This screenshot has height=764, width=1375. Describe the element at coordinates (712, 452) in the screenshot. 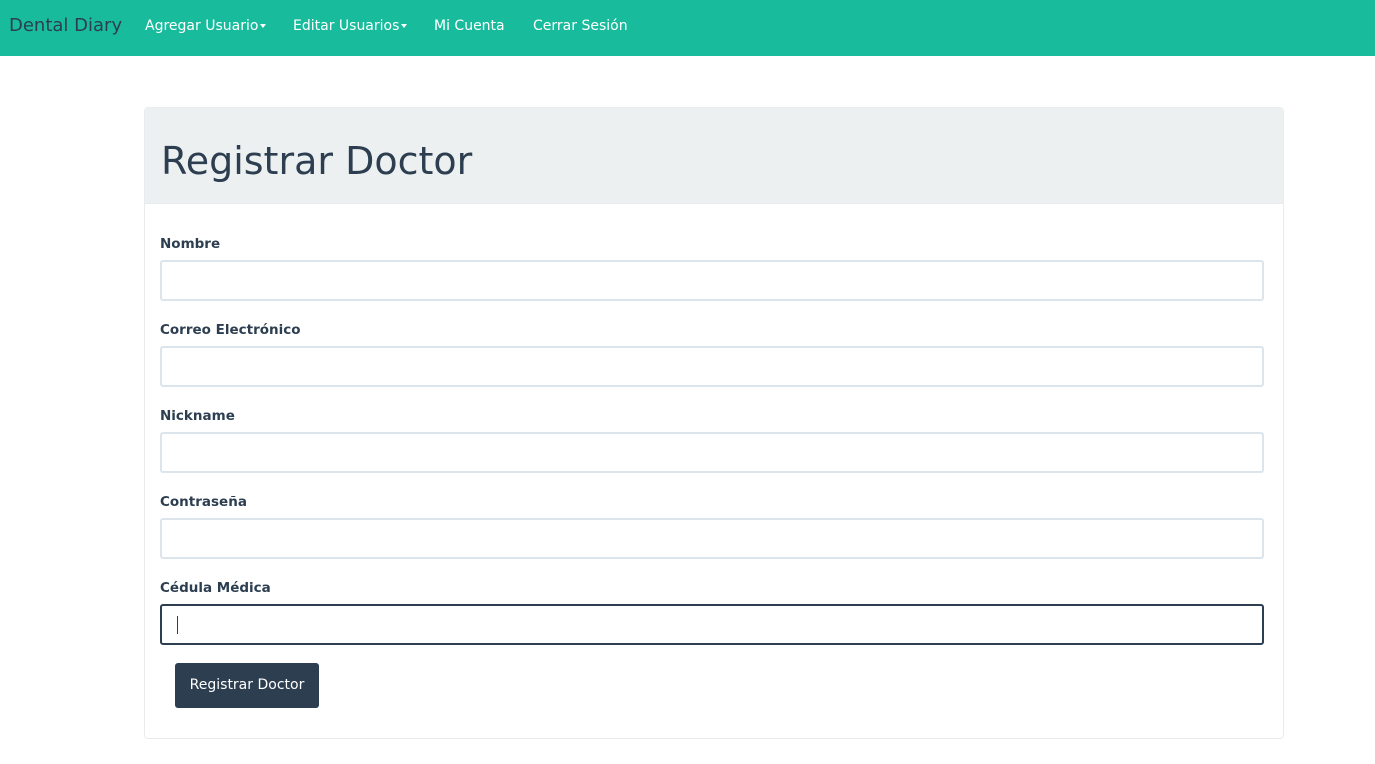

I see `nickname-input` at that location.